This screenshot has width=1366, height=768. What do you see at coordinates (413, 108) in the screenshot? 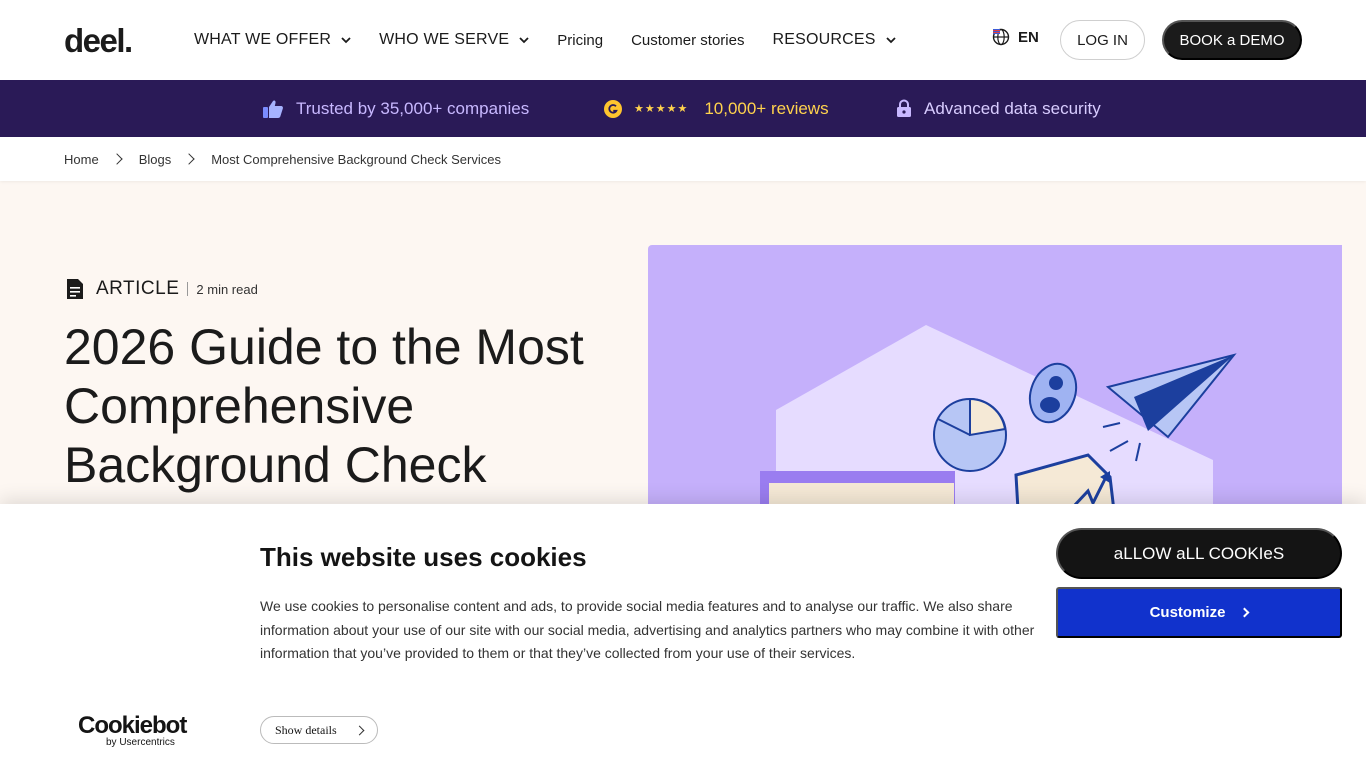
I see `trust-companies-text: Trusted by 35,000+ companies` at bounding box center [413, 108].